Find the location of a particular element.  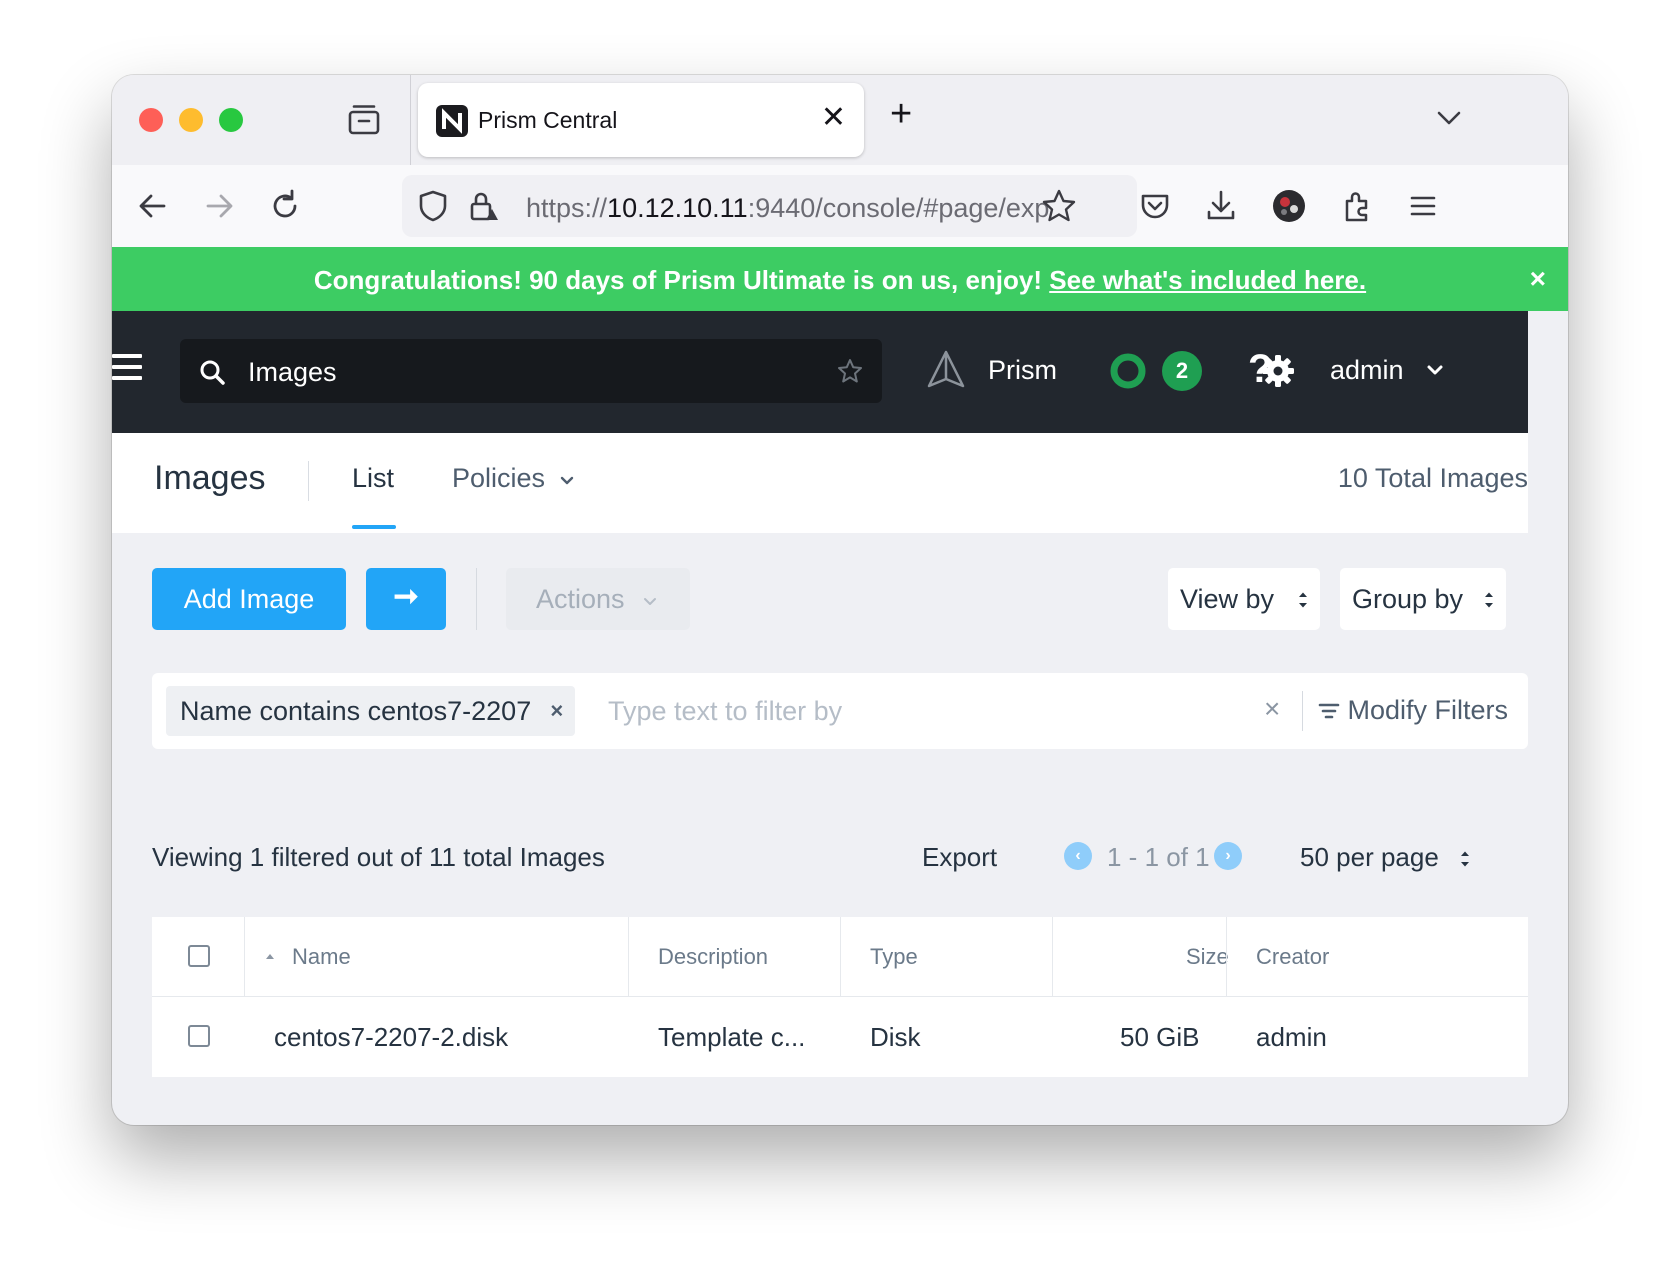

column-header-name: Name is located at coordinates (321, 957).